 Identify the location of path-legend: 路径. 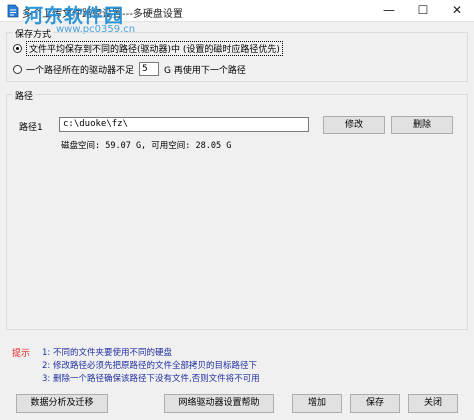
(24, 95).